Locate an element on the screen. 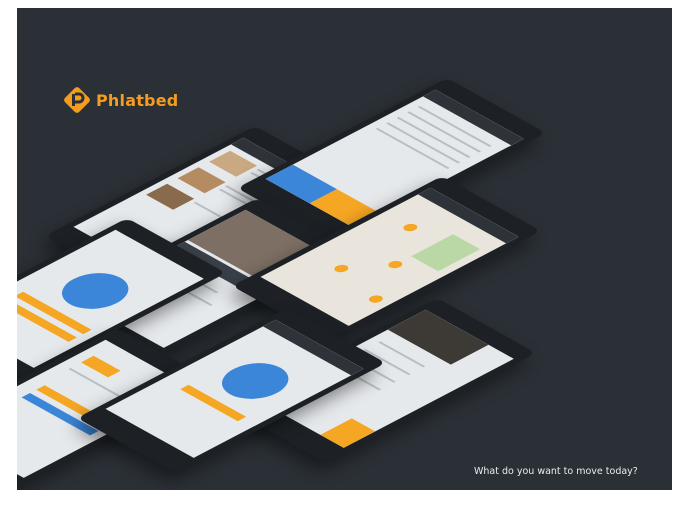  brand-name: Phlatbed is located at coordinates (137, 100).